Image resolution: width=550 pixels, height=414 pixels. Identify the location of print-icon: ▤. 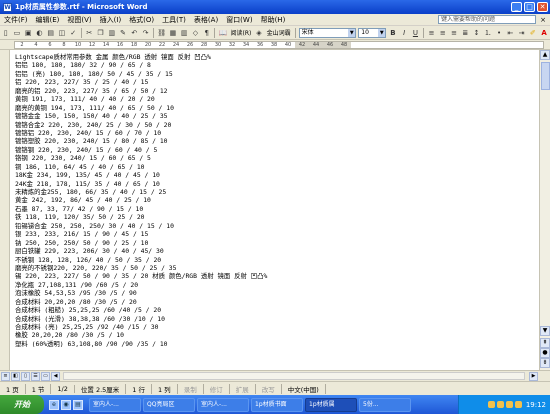
(50, 33).